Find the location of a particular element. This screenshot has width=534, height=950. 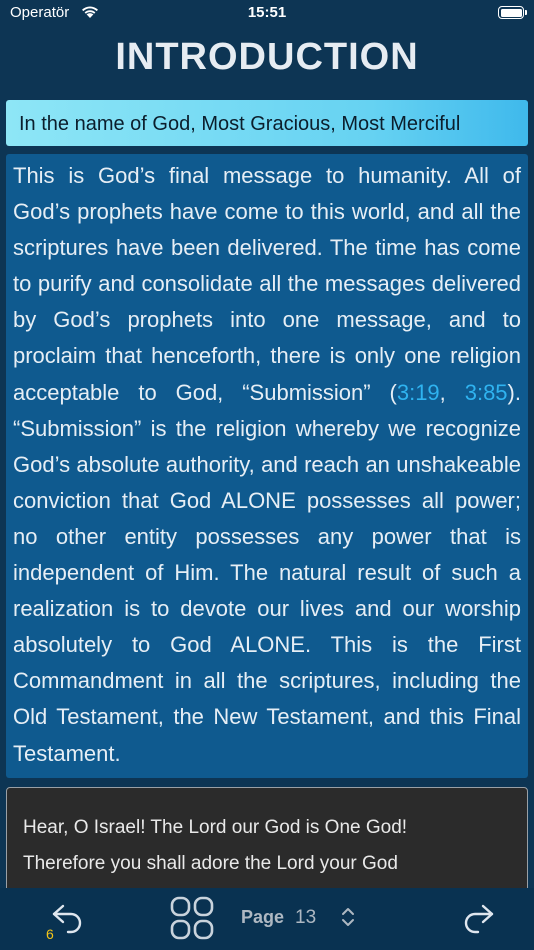

verse-link-3-19: 3:19 is located at coordinates (418, 392).